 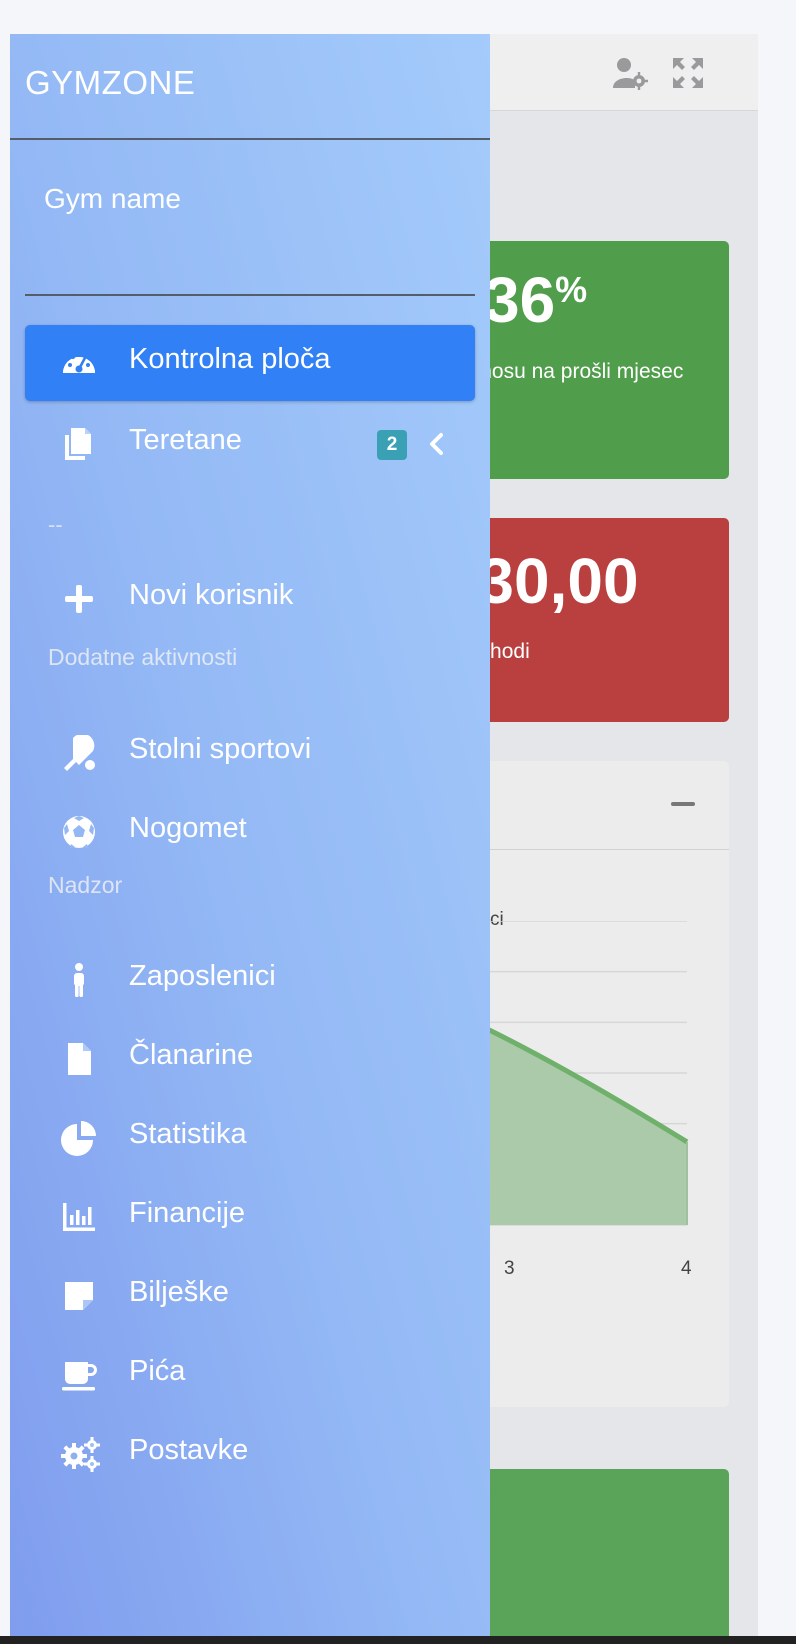 What do you see at coordinates (78, 1138) in the screenshot?
I see `pie-chart-icon` at bounding box center [78, 1138].